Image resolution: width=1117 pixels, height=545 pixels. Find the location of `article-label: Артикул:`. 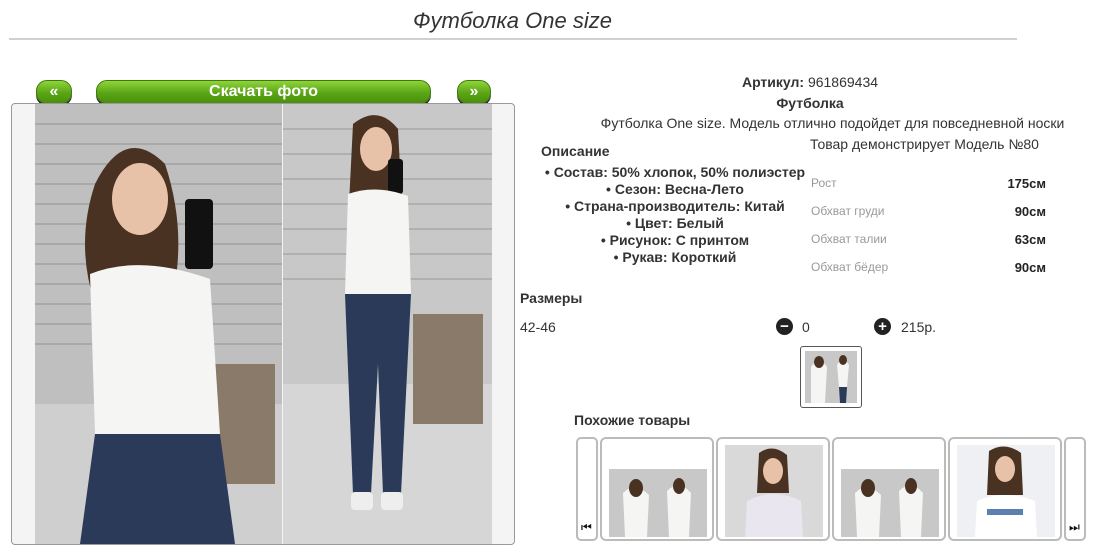

article-label: Артикул: is located at coordinates (773, 82).